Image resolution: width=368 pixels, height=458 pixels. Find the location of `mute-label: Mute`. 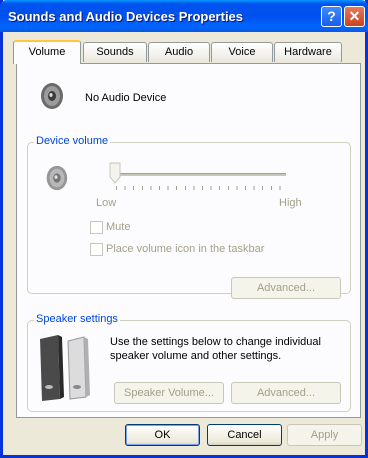

mute-label: Mute is located at coordinates (118, 227).